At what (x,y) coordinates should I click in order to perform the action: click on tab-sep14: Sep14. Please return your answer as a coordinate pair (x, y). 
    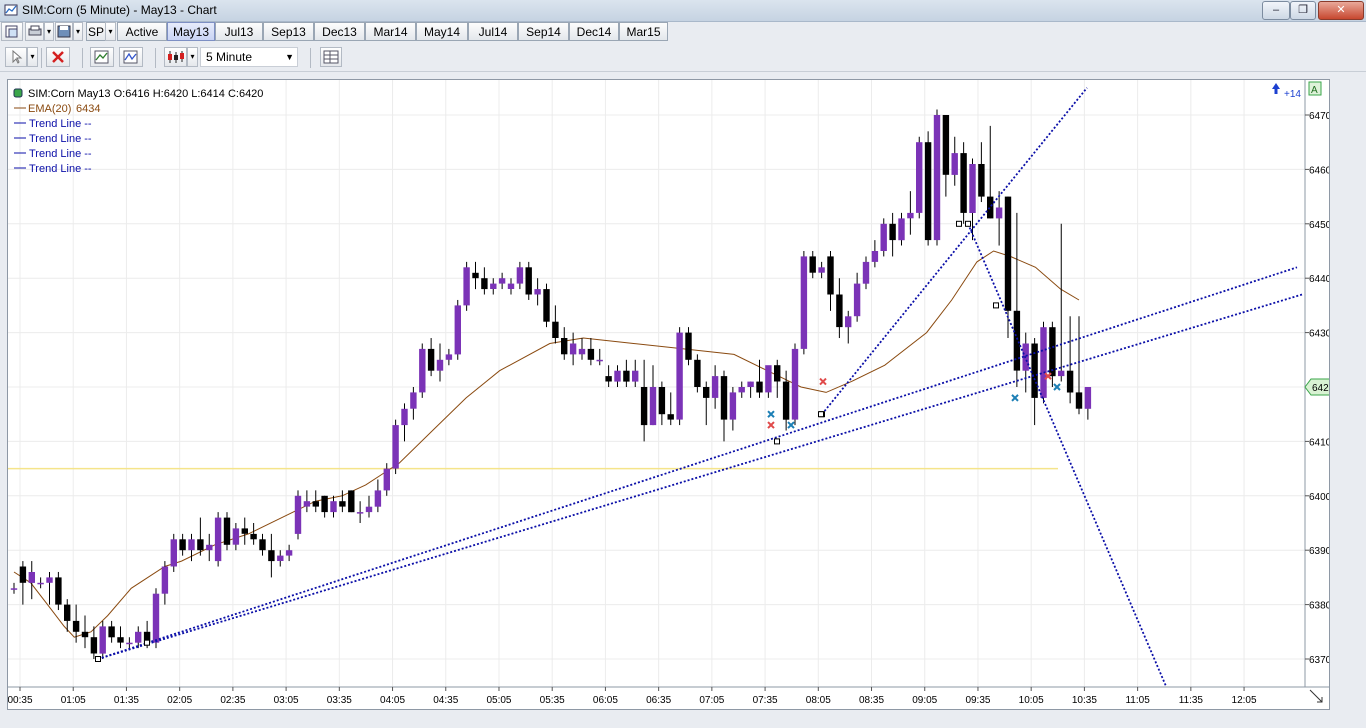
    Looking at the image, I should click on (543, 31).